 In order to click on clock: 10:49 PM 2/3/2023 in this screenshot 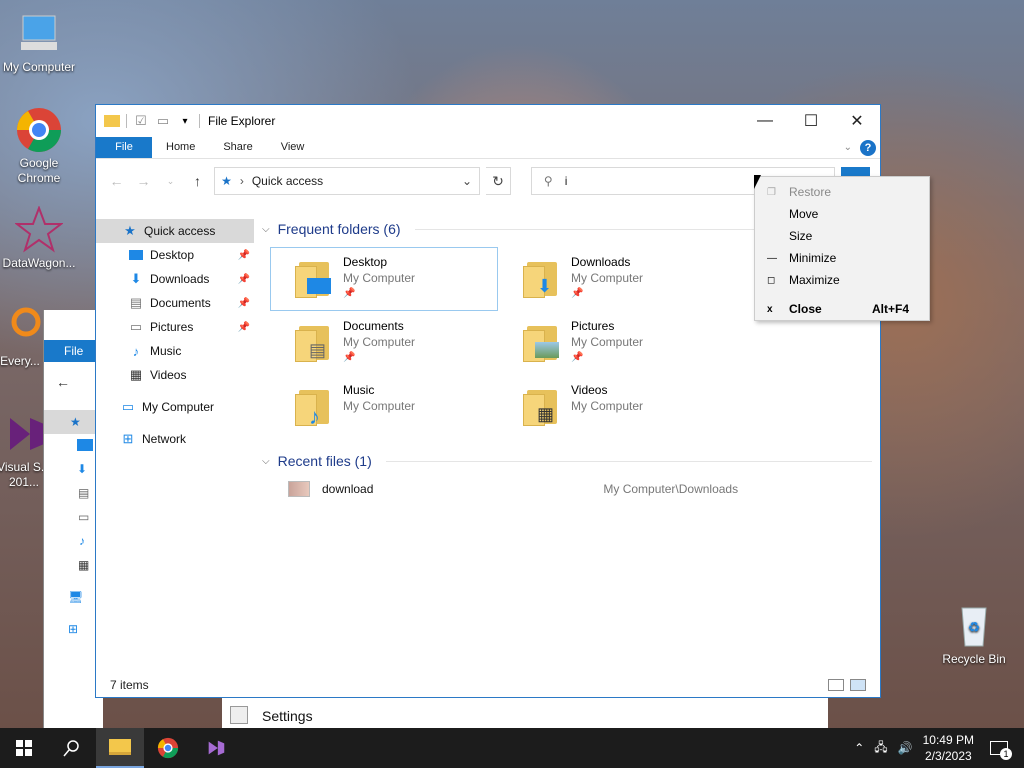, I will do `click(948, 748)`.